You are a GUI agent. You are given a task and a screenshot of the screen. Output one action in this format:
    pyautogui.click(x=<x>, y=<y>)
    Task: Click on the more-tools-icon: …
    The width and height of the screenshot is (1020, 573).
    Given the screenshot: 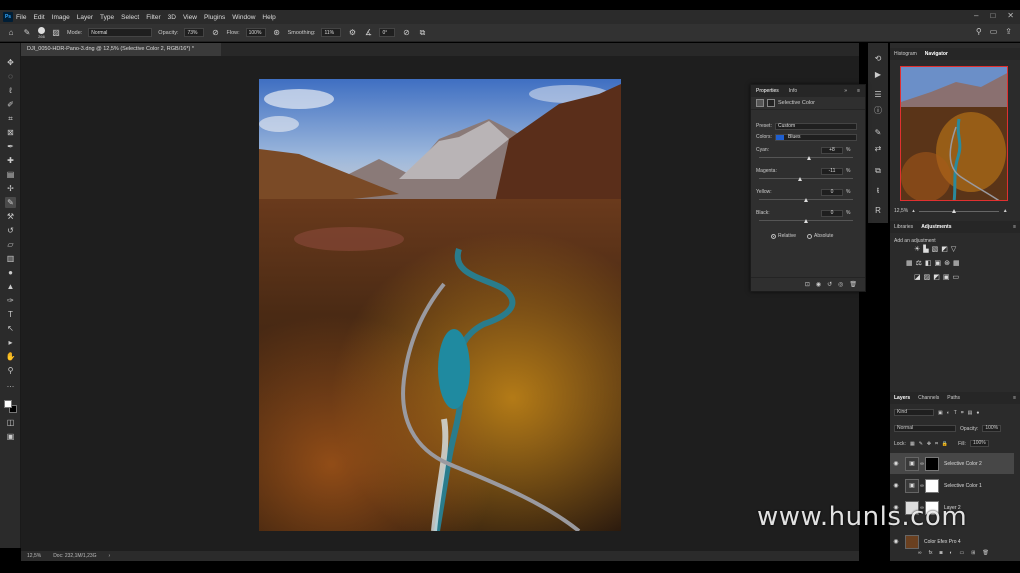 What is the action you would take?
    pyautogui.click(x=10, y=384)
    